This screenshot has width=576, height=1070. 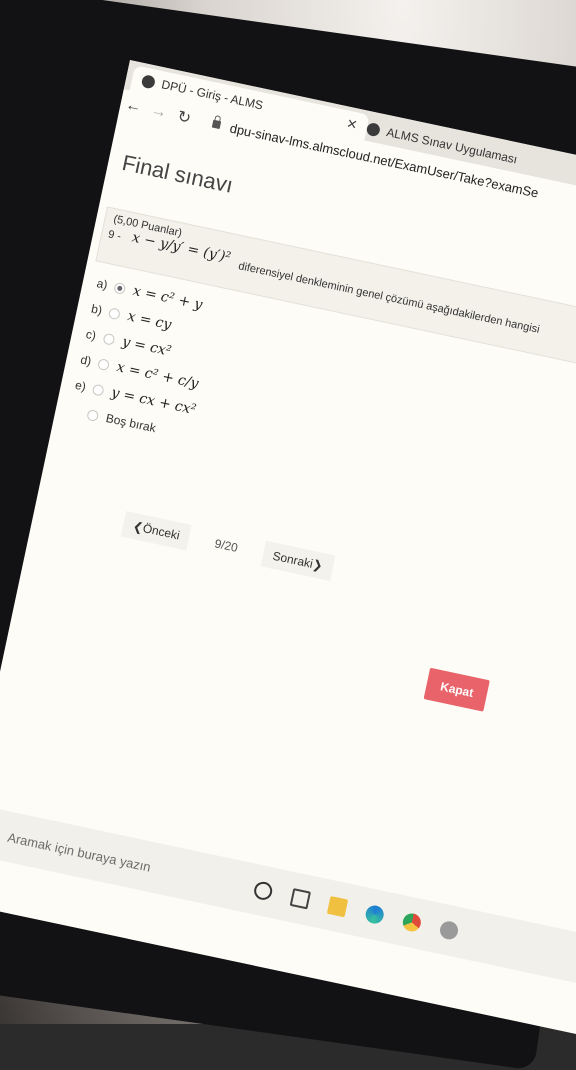 What do you see at coordinates (156, 531) in the screenshot?
I see `previous-button: ❮Önceki` at bounding box center [156, 531].